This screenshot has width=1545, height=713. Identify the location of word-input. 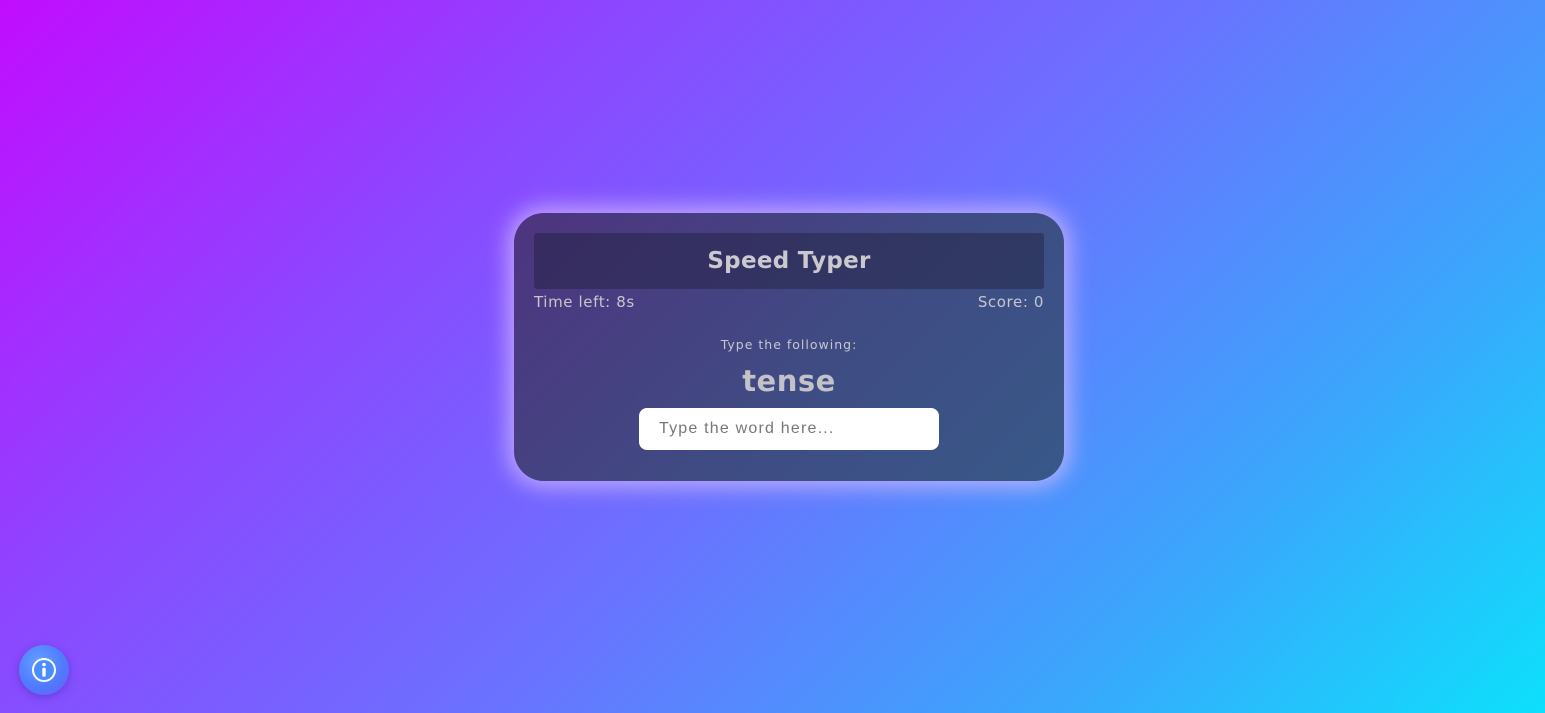
(789, 429).